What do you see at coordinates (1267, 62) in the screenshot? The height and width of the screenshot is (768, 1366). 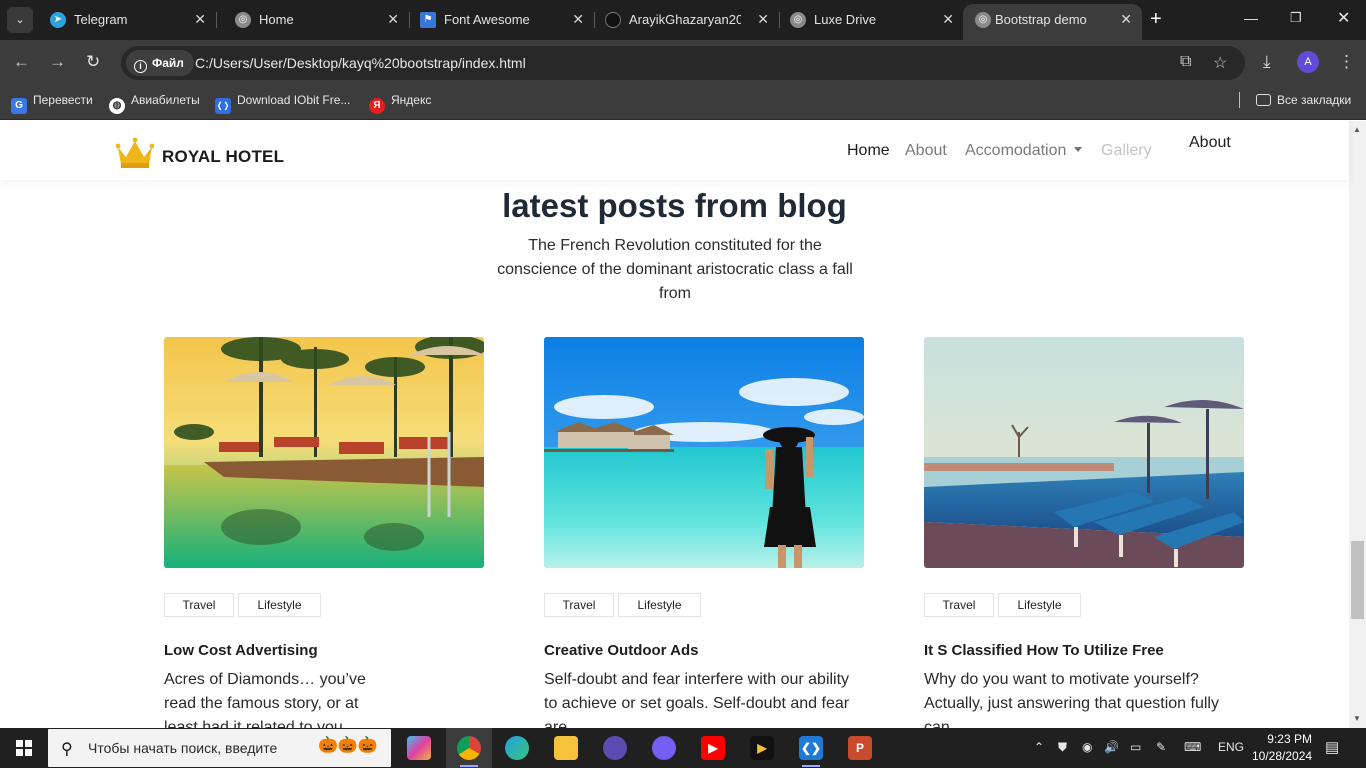 I see `download-icon: ⤓` at bounding box center [1267, 62].